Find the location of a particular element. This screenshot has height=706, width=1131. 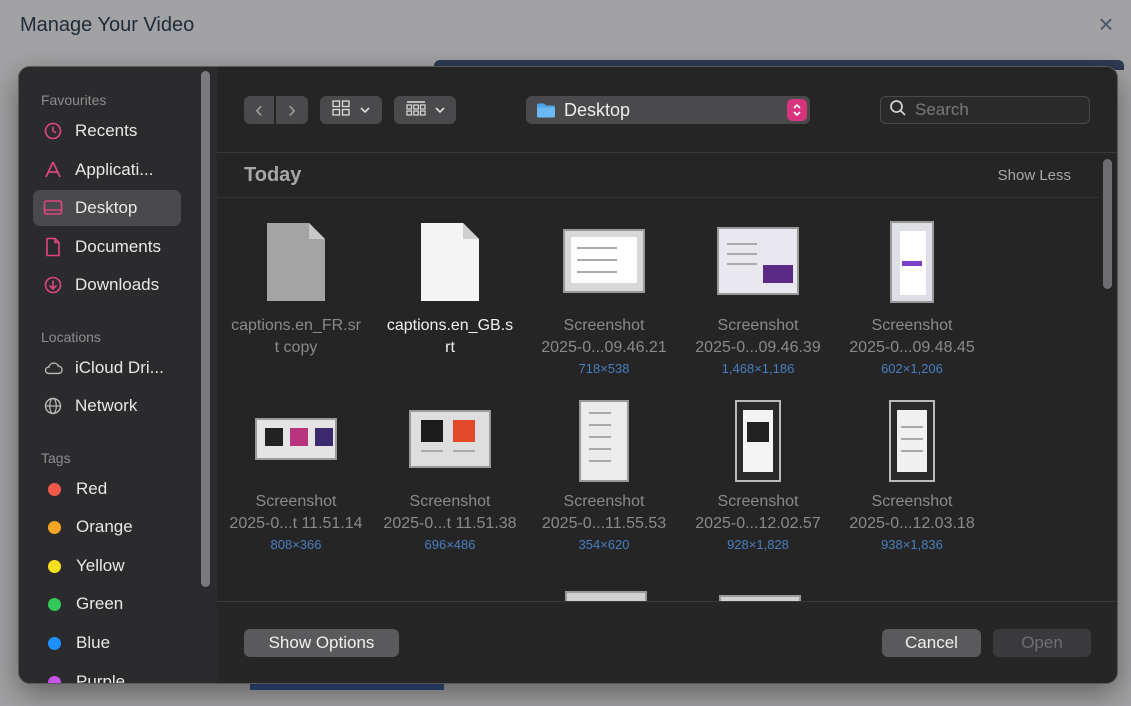

group-by-button is located at coordinates (425, 110).